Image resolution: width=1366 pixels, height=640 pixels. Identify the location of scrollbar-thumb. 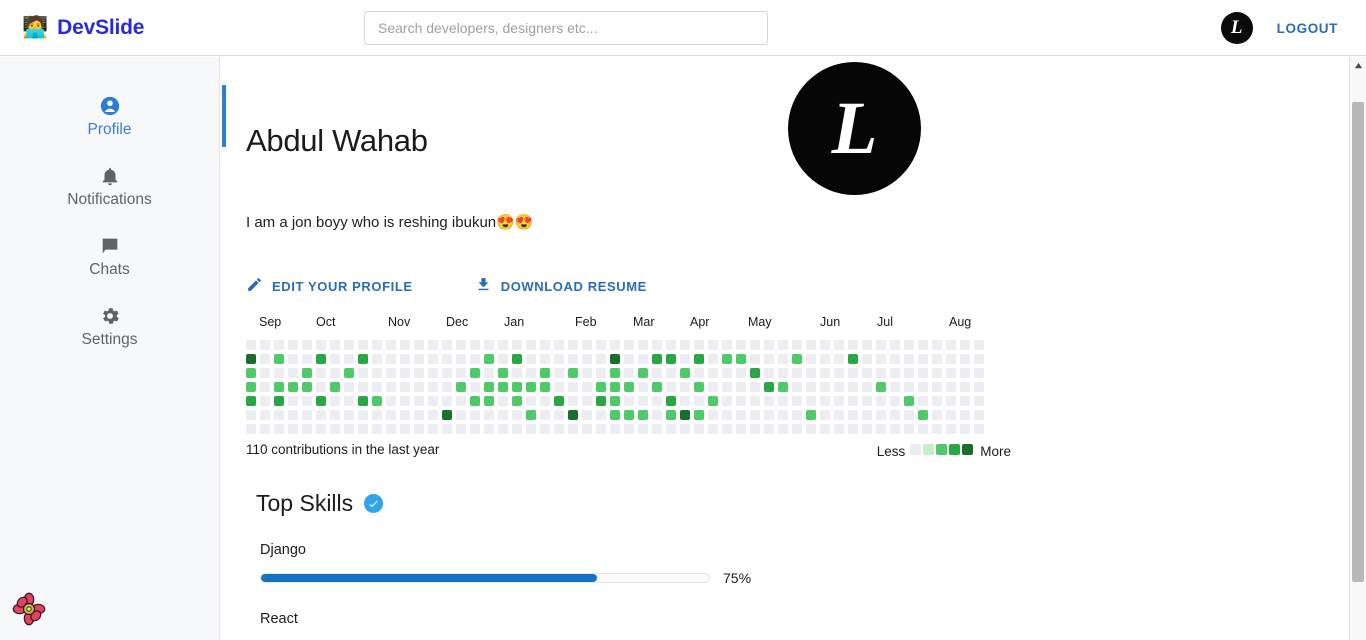
(1358, 342).